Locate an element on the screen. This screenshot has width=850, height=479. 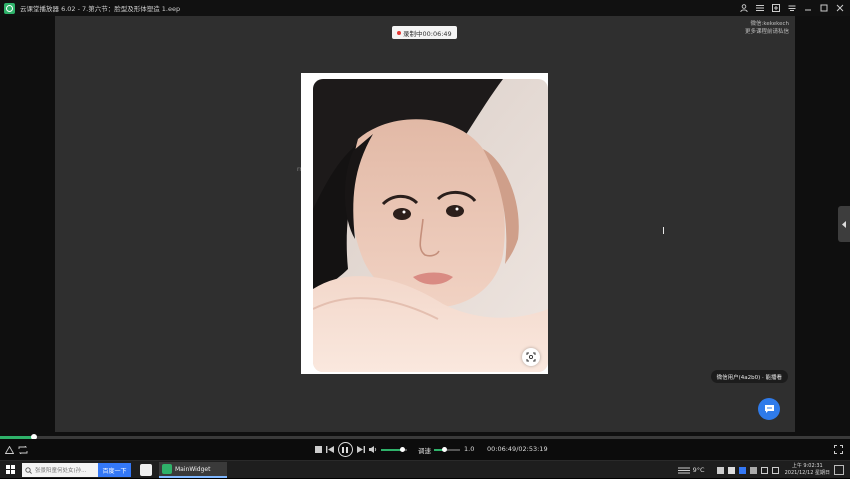
record-dot-icon is located at coordinates (399, 32).